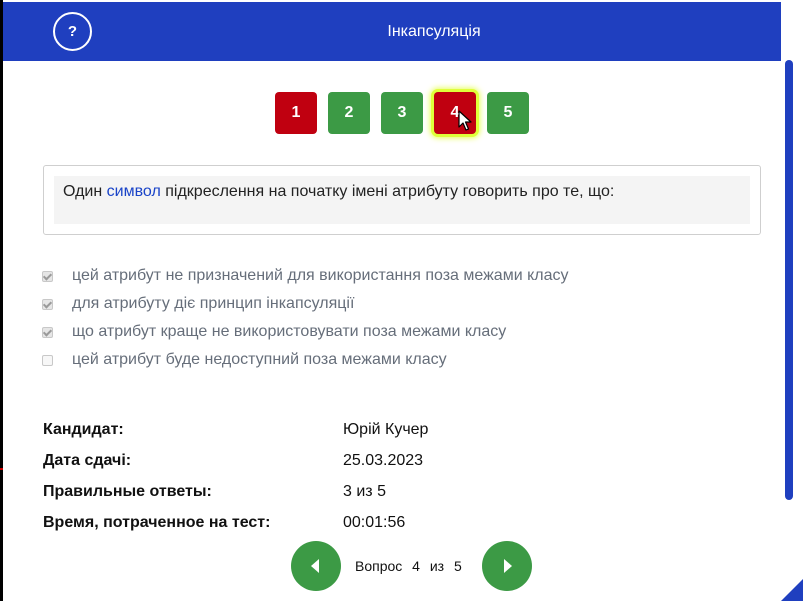  Describe the element at coordinates (458, 566) in the screenshot. I see `pager-total: 5` at that location.